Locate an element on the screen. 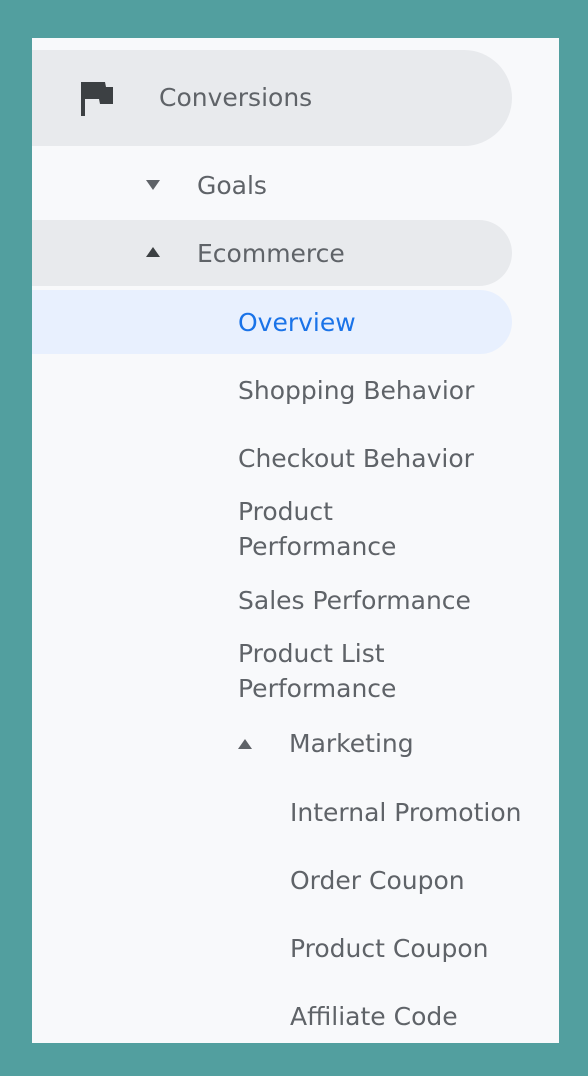  nav-product-coupon: Product Coupon is located at coordinates (272, 952).